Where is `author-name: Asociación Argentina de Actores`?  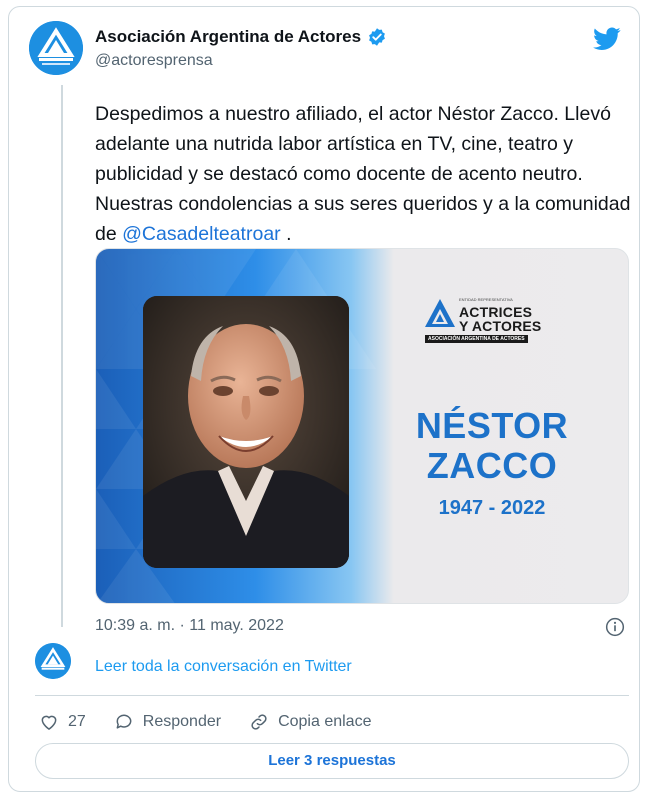
author-name: Asociación Argentina de Actores is located at coordinates (241, 37).